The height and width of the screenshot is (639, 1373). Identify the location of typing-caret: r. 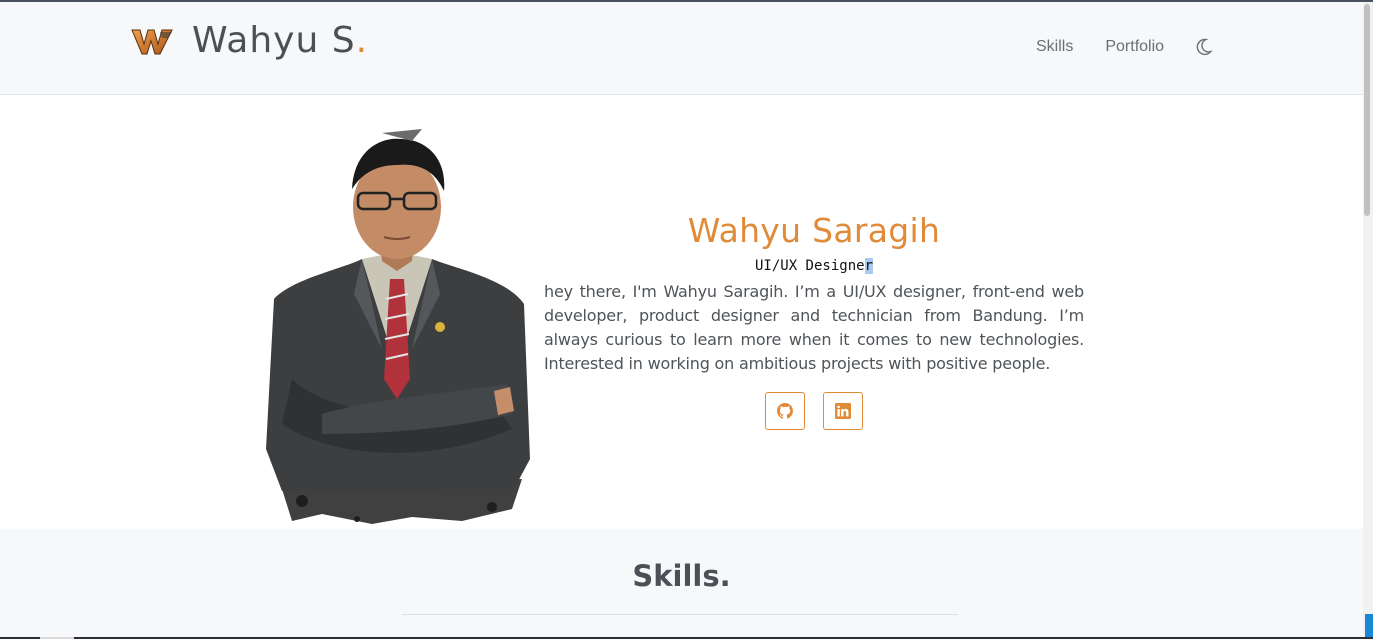
(868, 266).